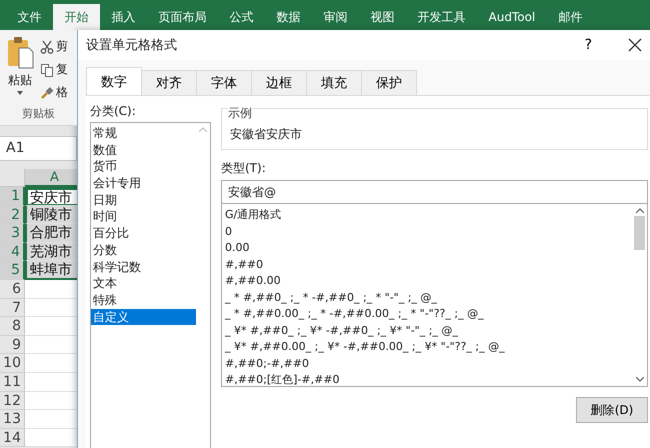  What do you see at coordinates (123, 17) in the screenshot?
I see `ribbon-tab: 插入` at bounding box center [123, 17].